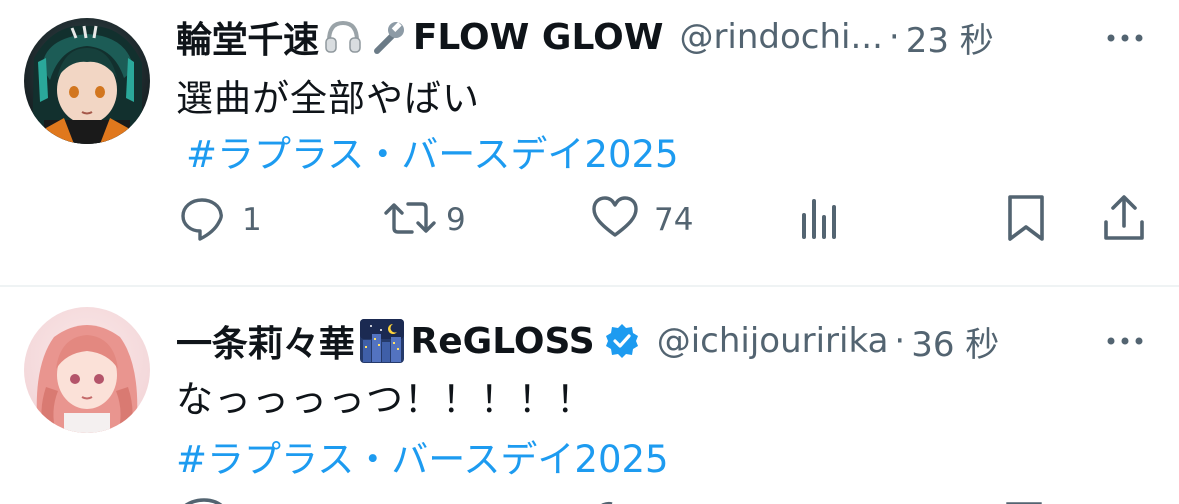 The image size is (1179, 504). Describe the element at coordinates (615, 220) in the screenshot. I see `like-icon` at that location.